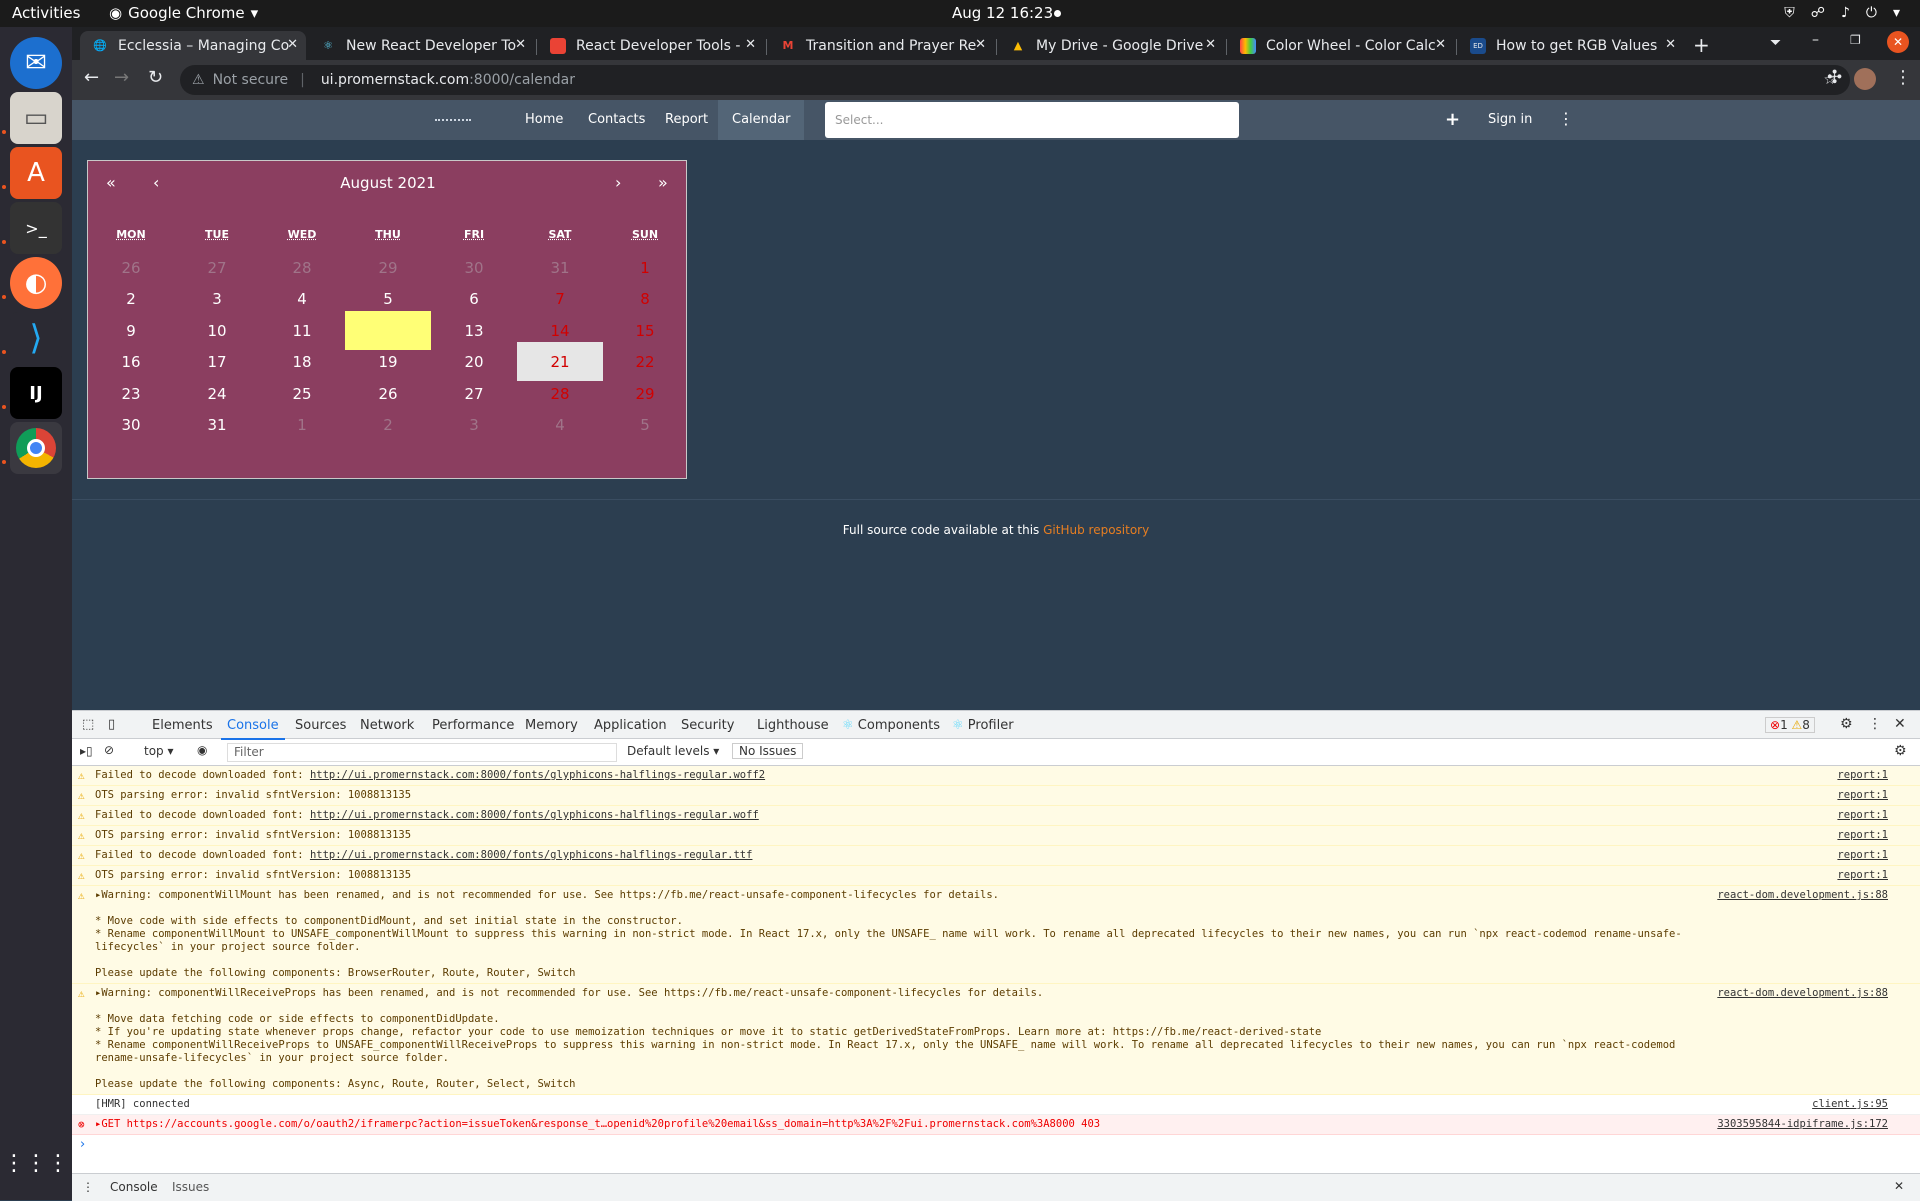 The height and width of the screenshot is (1201, 1920). Describe the element at coordinates (1865, 79) in the screenshot. I see `avatar` at that location.